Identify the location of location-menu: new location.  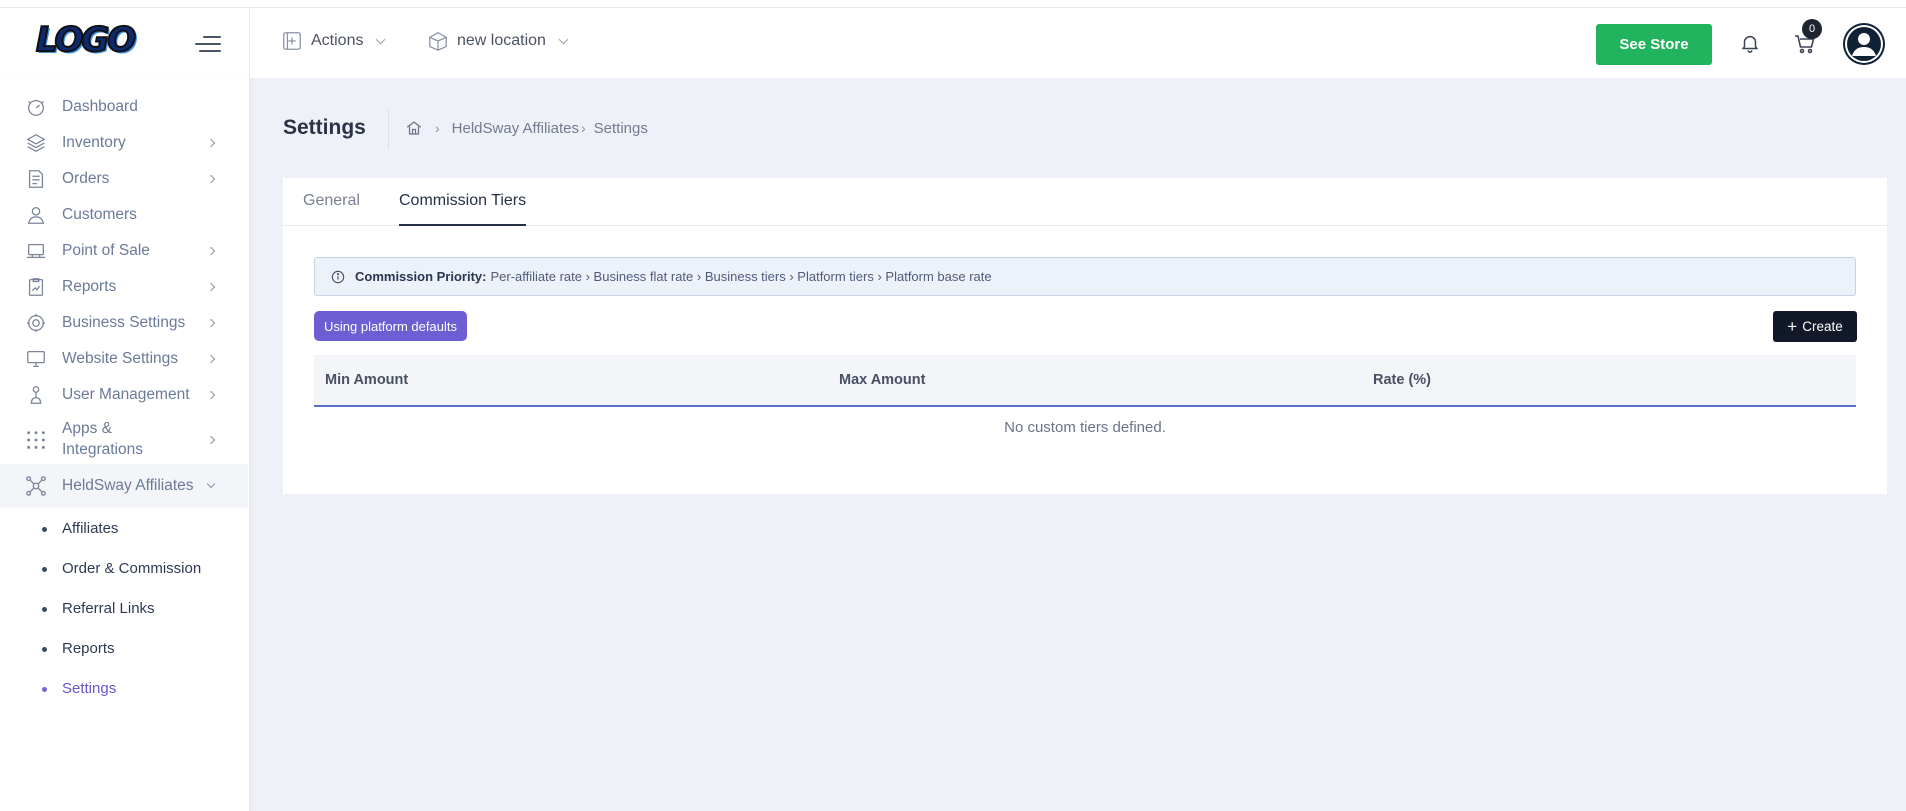
(498, 41).